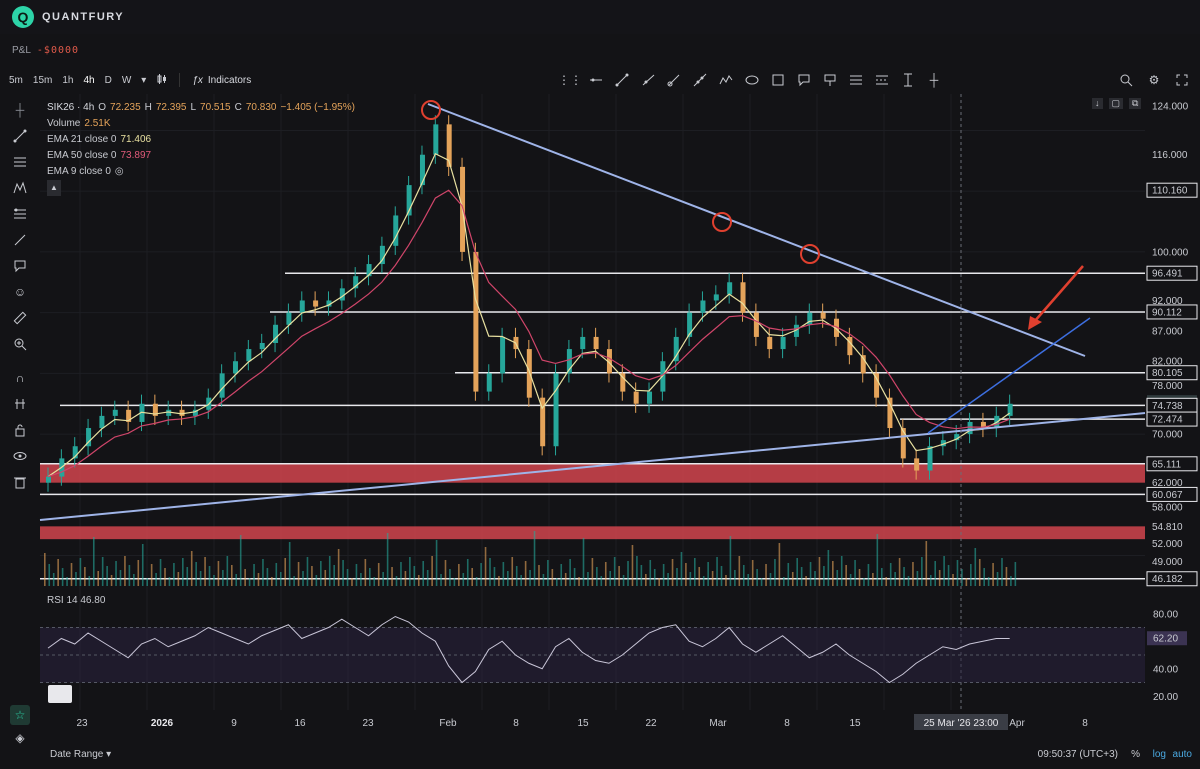 The image size is (1200, 769). Describe the element at coordinates (80, 754) in the screenshot. I see `date-range-button: Date Range ▾` at that location.